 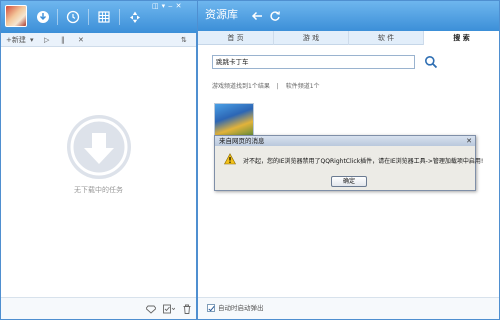 I want to click on dialog-close-icon: ✕, so click(x=469, y=141).